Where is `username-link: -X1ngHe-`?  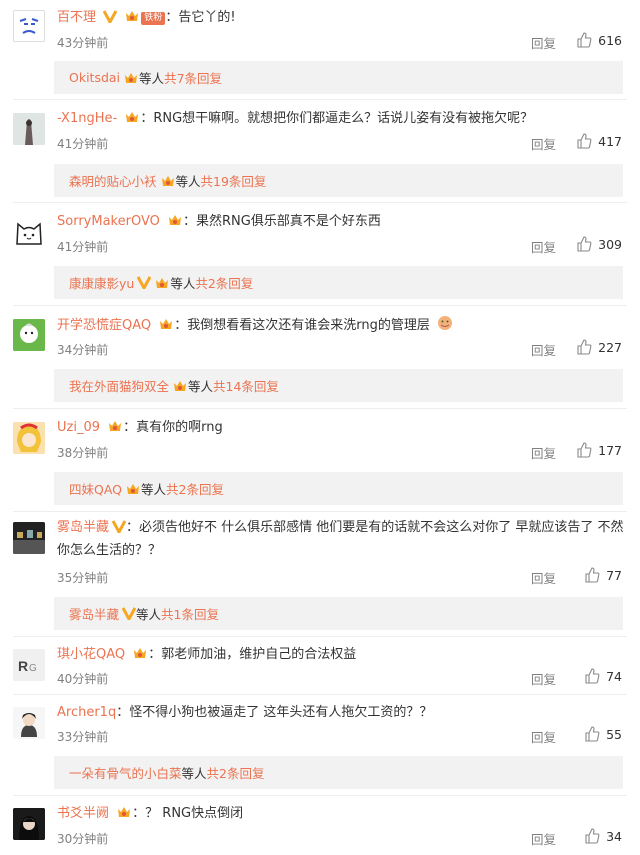
username-link: -X1ngHe- is located at coordinates (87, 118).